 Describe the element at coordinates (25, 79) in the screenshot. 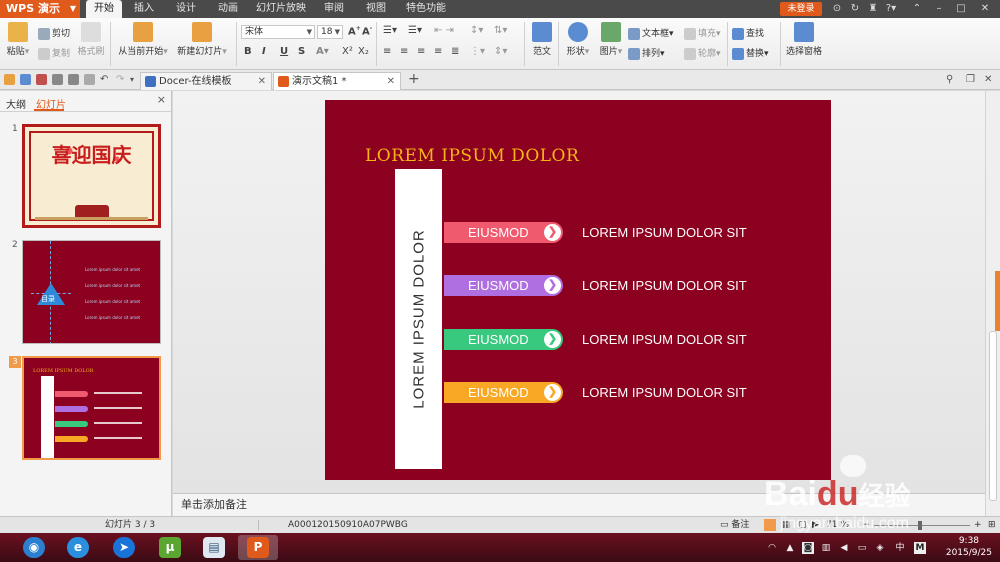

I see `save-icon` at that location.